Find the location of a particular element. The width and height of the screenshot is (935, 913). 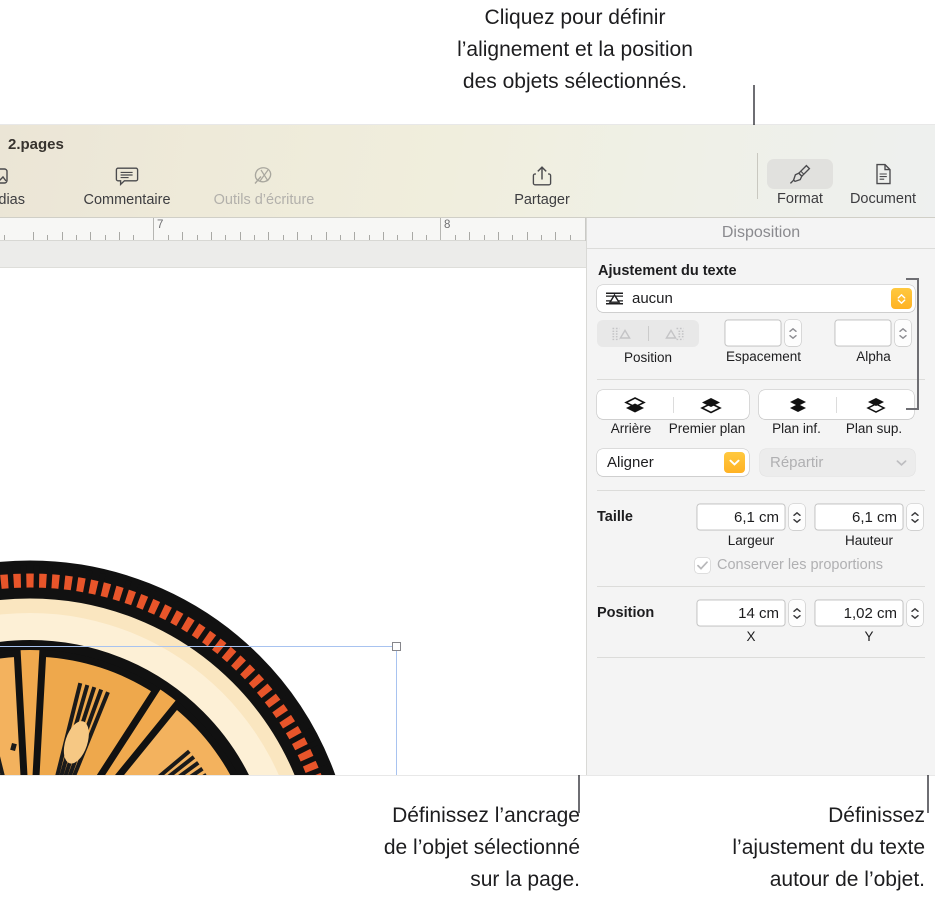

spacing-input is located at coordinates (753, 333).